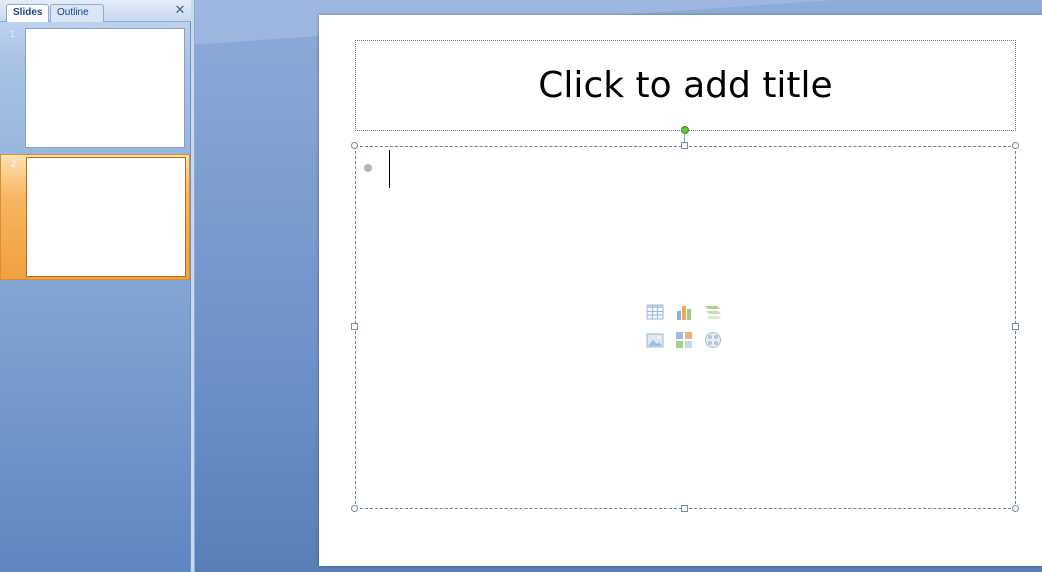 The height and width of the screenshot is (572, 1042). I want to click on close-pane-icon: ✕, so click(180, 10).